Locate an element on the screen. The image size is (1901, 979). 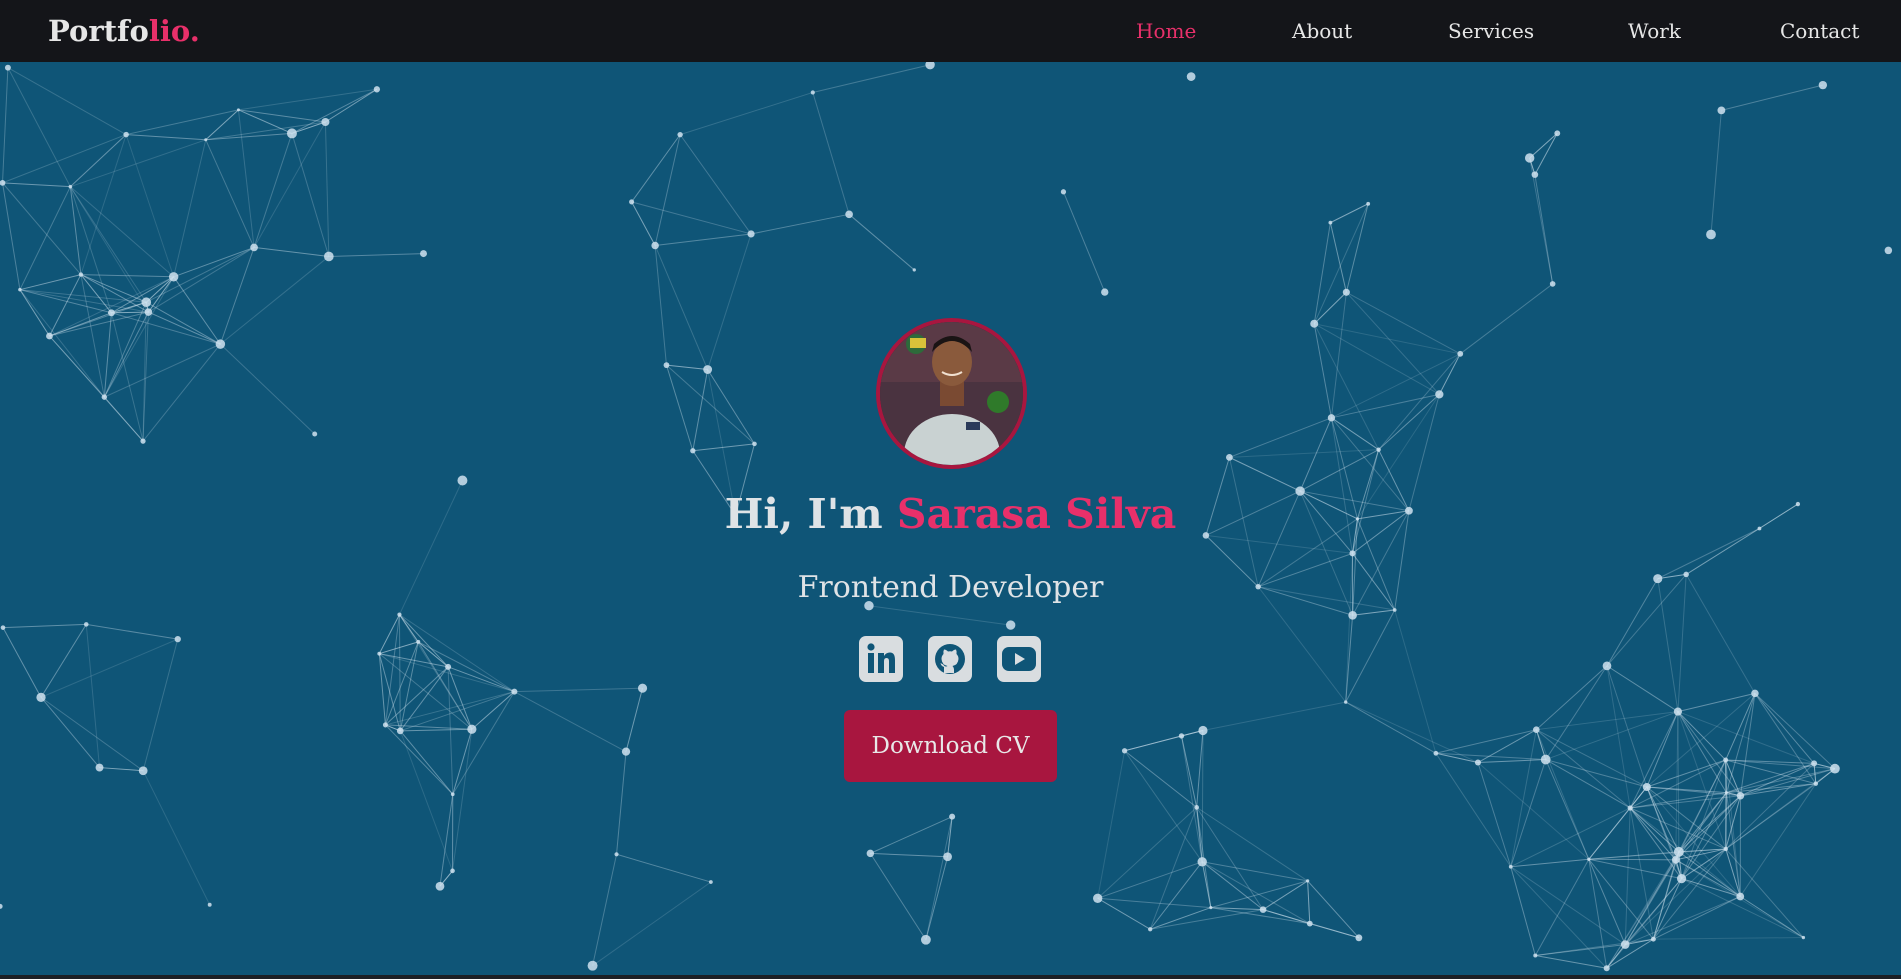
profile-photo is located at coordinates (951, 393).